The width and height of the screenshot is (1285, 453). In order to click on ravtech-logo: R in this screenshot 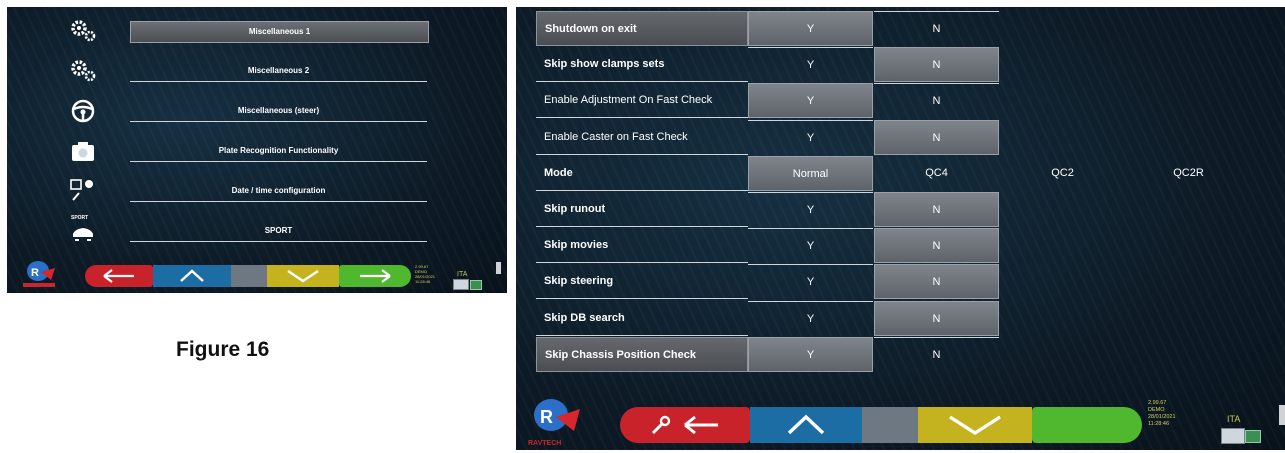, I will do `click(40, 273)`.